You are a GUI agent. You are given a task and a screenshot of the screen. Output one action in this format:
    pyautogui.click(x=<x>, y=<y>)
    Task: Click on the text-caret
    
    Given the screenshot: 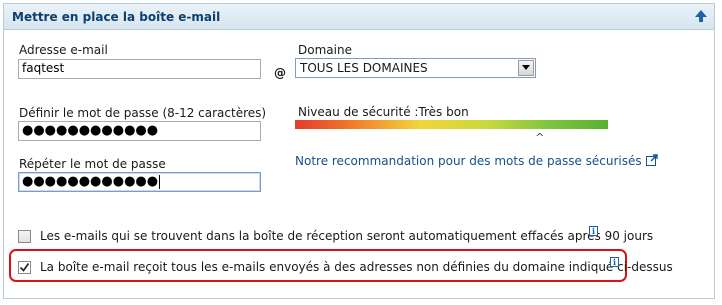 What is the action you would take?
    pyautogui.click(x=160, y=181)
    